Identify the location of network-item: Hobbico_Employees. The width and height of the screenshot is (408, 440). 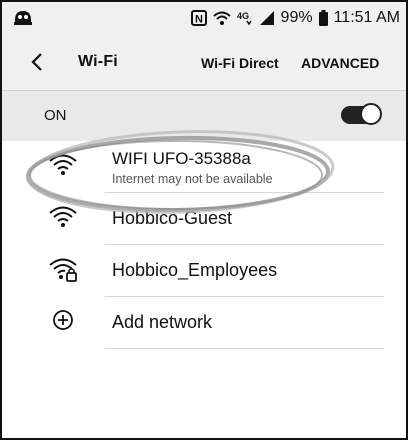
(204, 271).